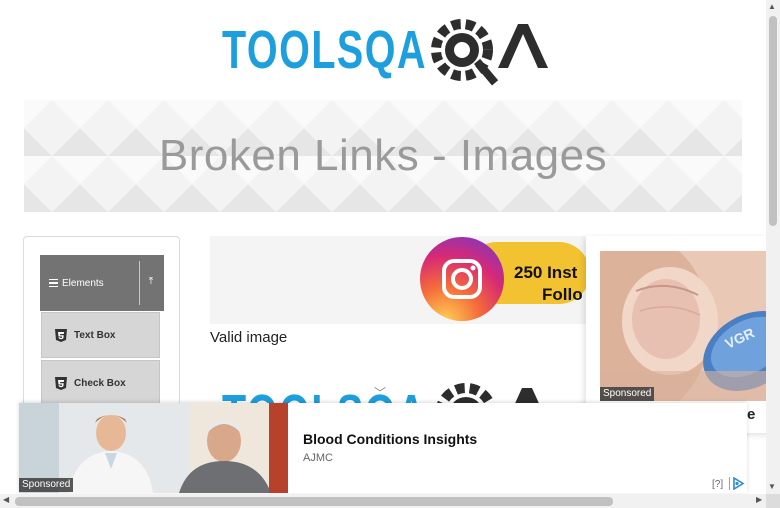 This screenshot has height=508, width=780. Describe the element at coordinates (773, 501) in the screenshot. I see `scrollbar-corner` at that location.